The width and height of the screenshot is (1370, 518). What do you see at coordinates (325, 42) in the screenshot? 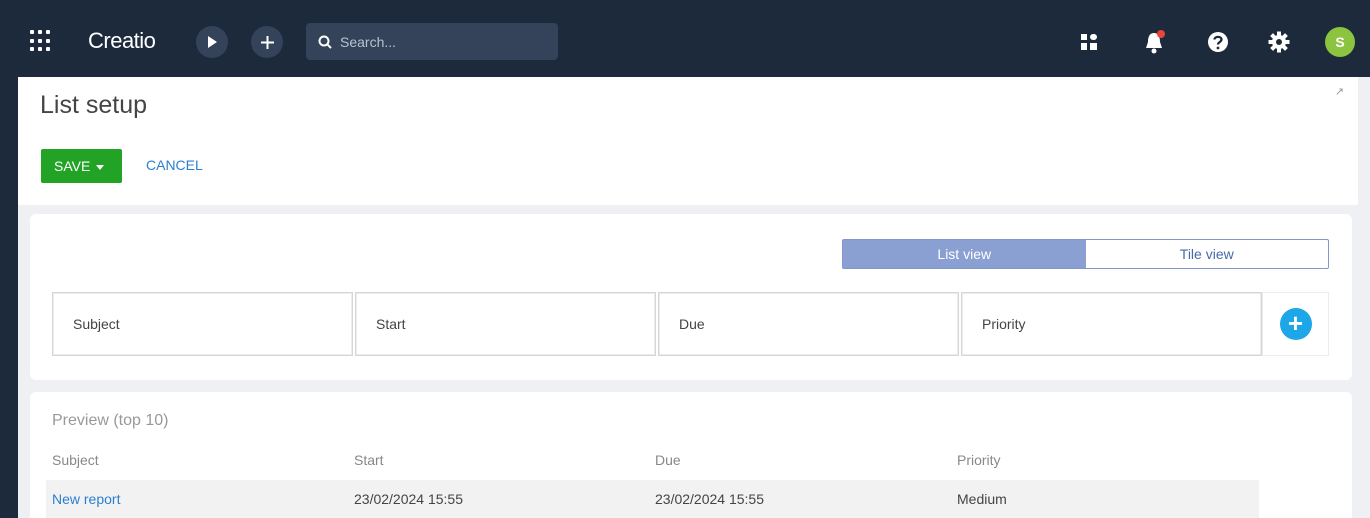
I see `search-icon` at bounding box center [325, 42].